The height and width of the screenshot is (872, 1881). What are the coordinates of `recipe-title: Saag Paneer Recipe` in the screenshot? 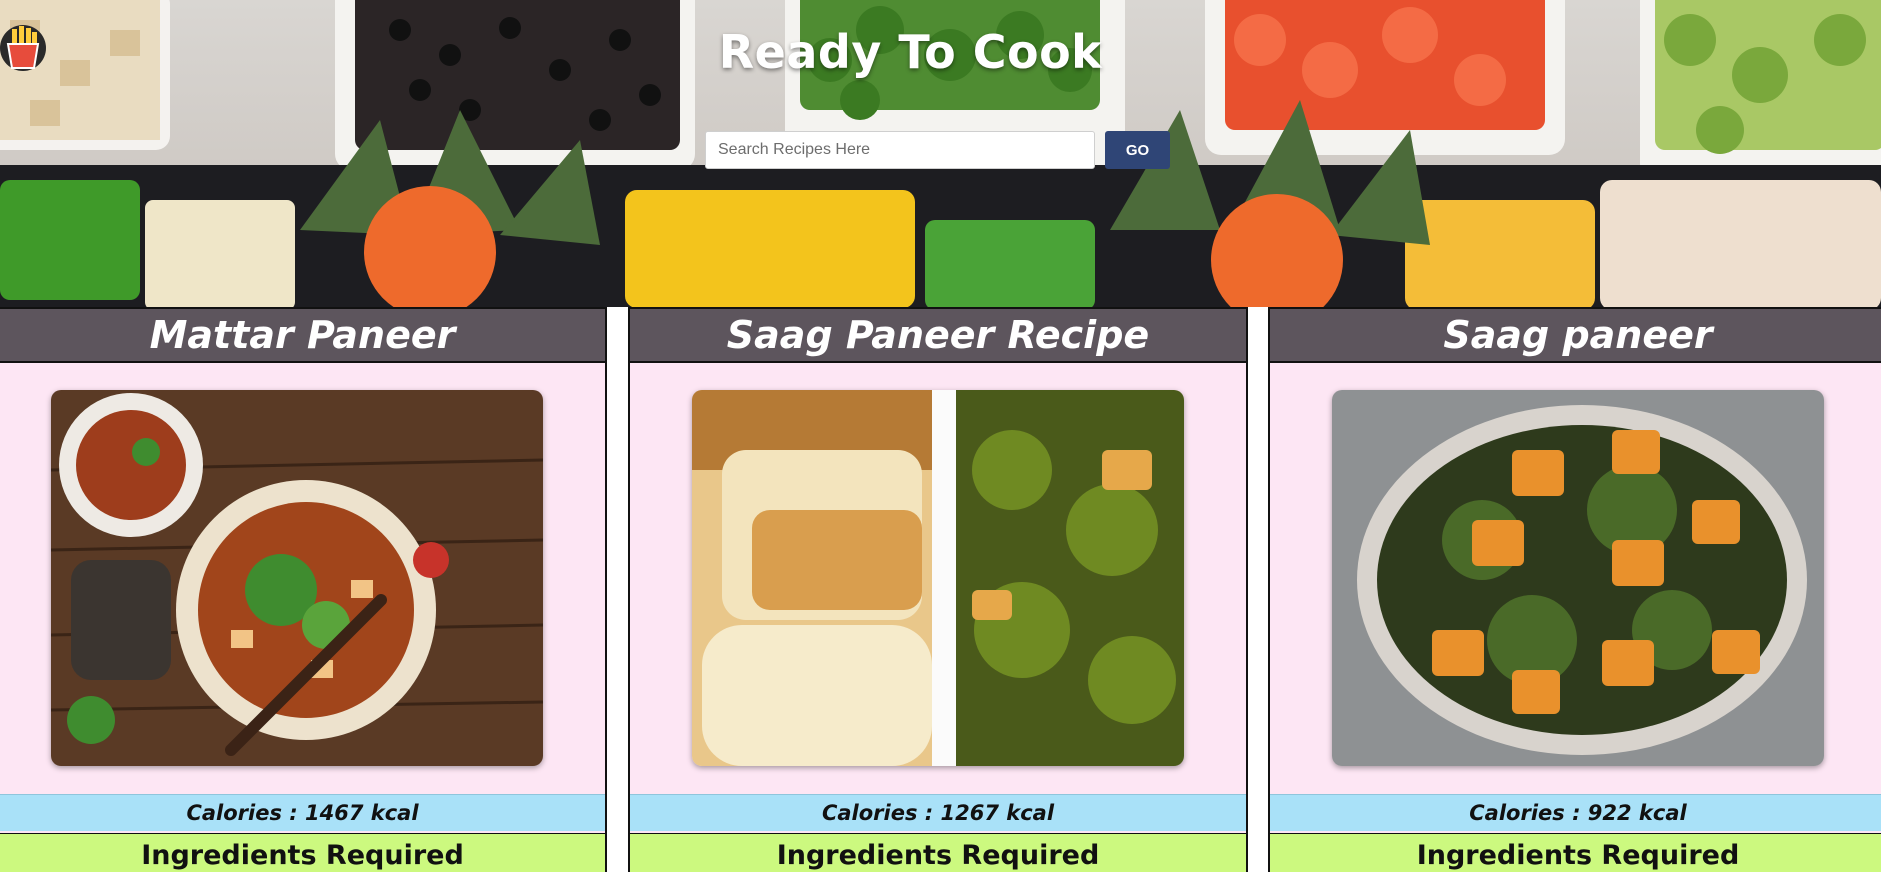 It's located at (938, 336).